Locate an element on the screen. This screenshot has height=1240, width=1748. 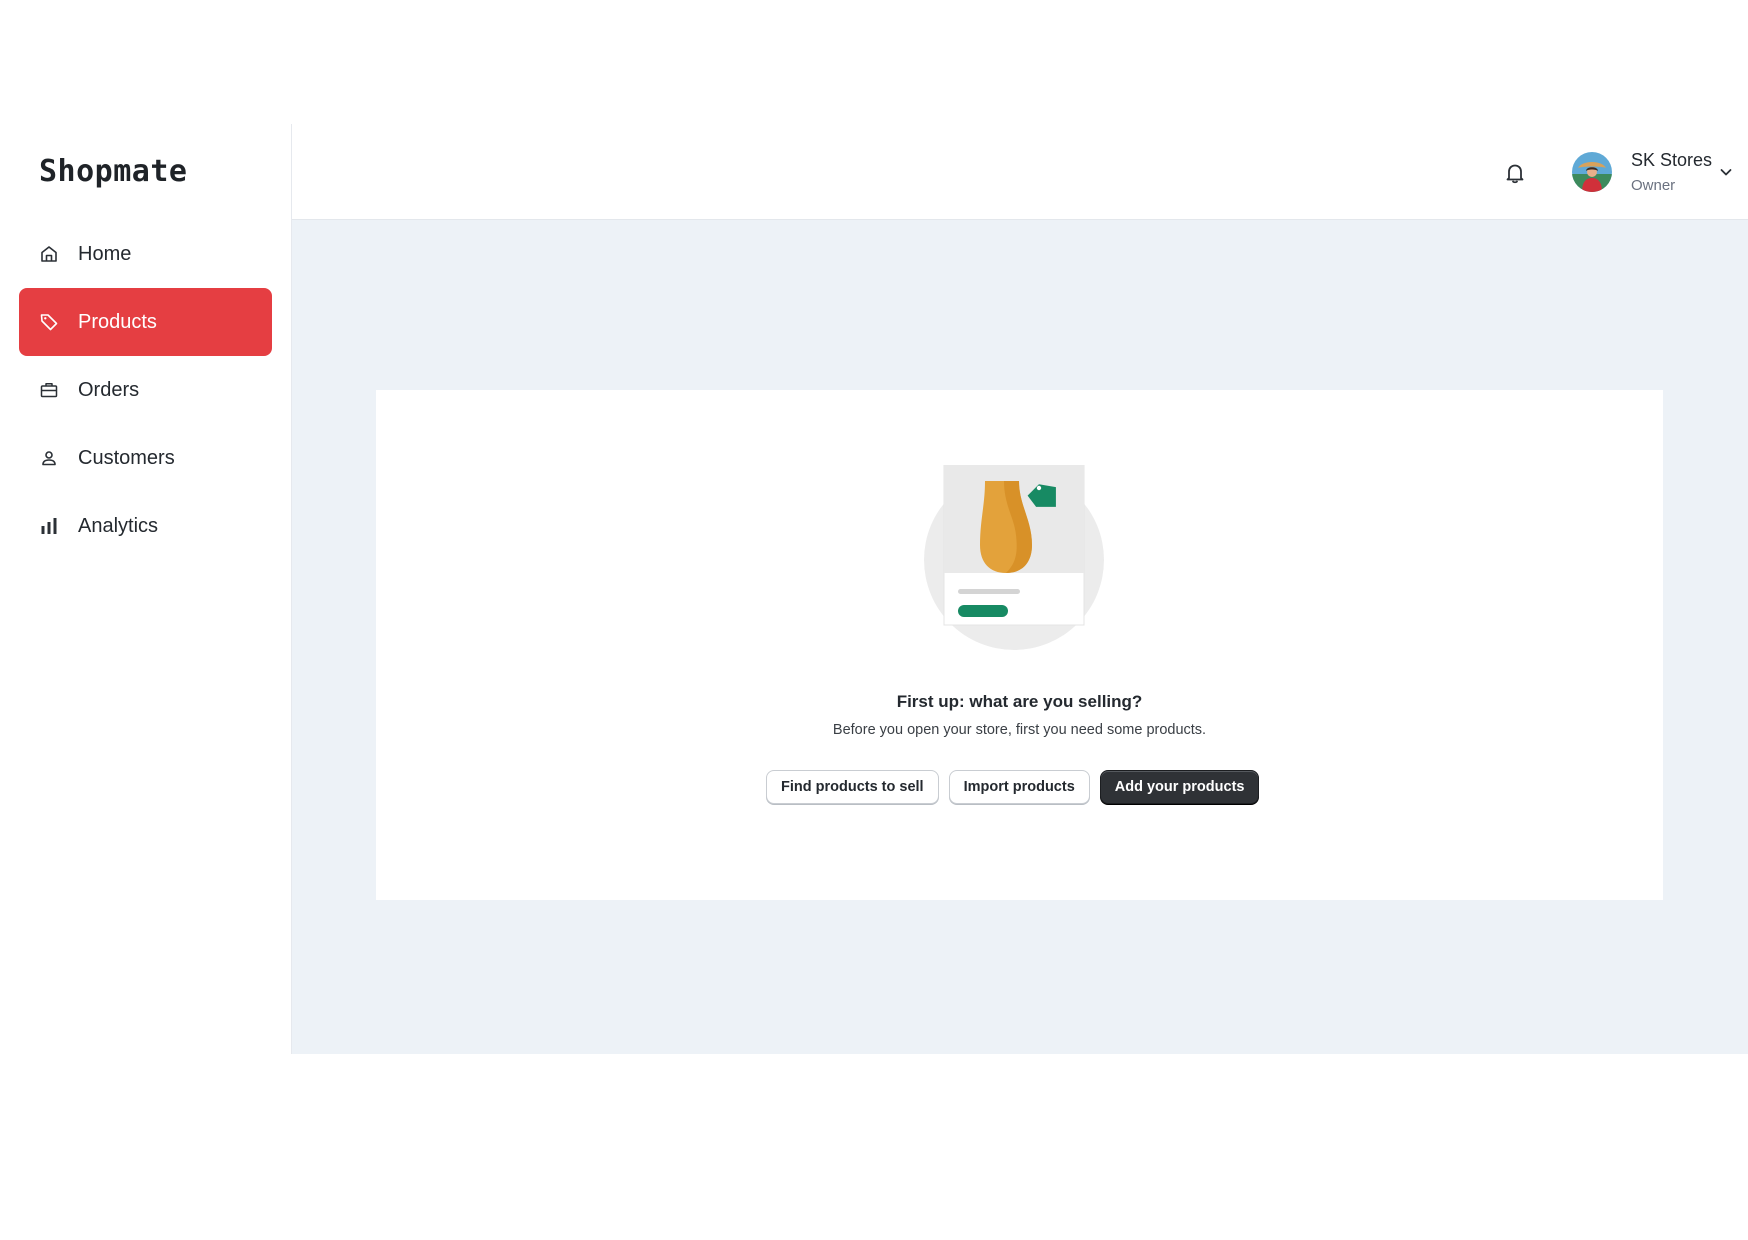
briefcase-icon is located at coordinates (49, 390).